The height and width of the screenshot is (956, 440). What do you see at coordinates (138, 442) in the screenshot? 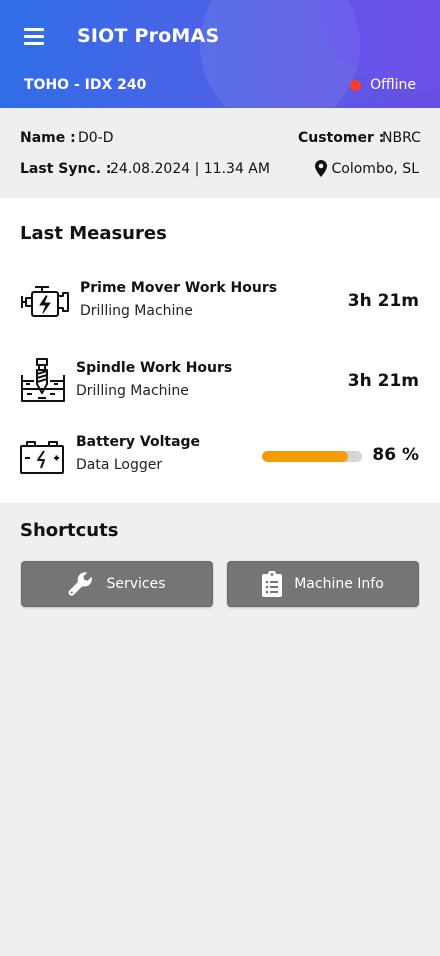
I see `measure-title: Battery Voltage` at bounding box center [138, 442].